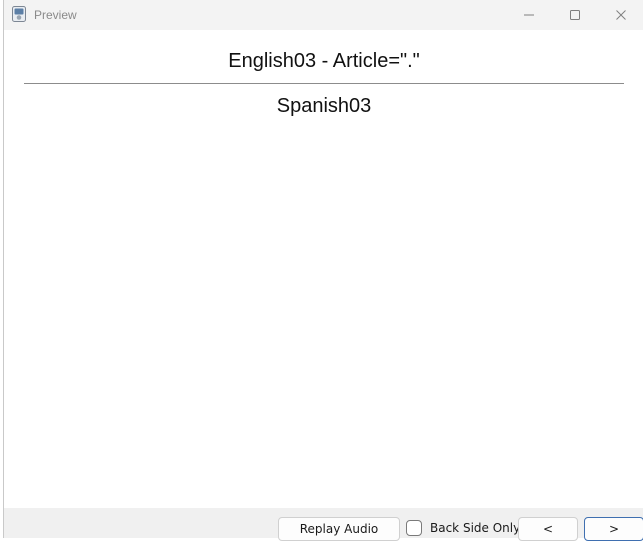 The image size is (643, 541). I want to click on maximize-button, so click(575, 15).